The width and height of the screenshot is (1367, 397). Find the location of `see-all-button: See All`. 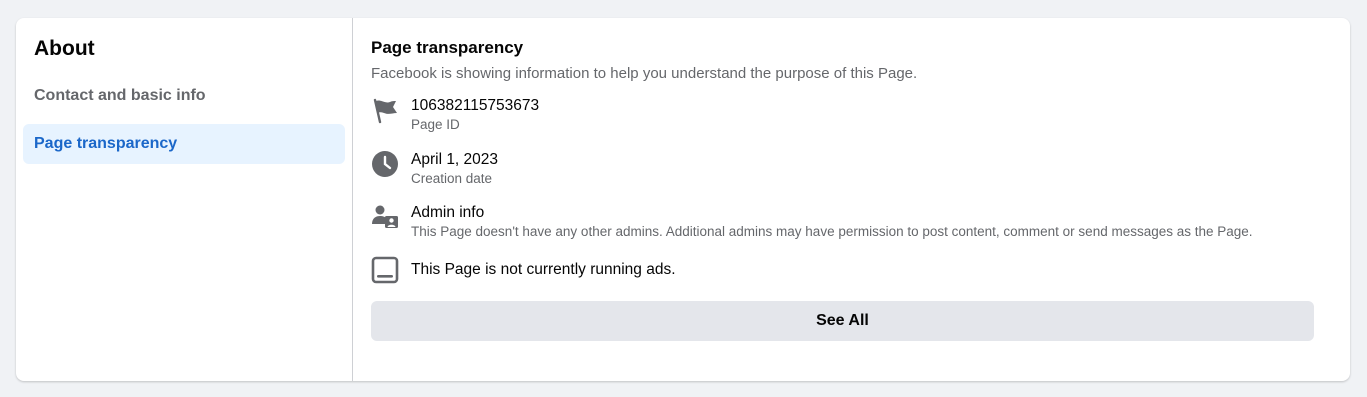

see-all-button: See All is located at coordinates (842, 321).